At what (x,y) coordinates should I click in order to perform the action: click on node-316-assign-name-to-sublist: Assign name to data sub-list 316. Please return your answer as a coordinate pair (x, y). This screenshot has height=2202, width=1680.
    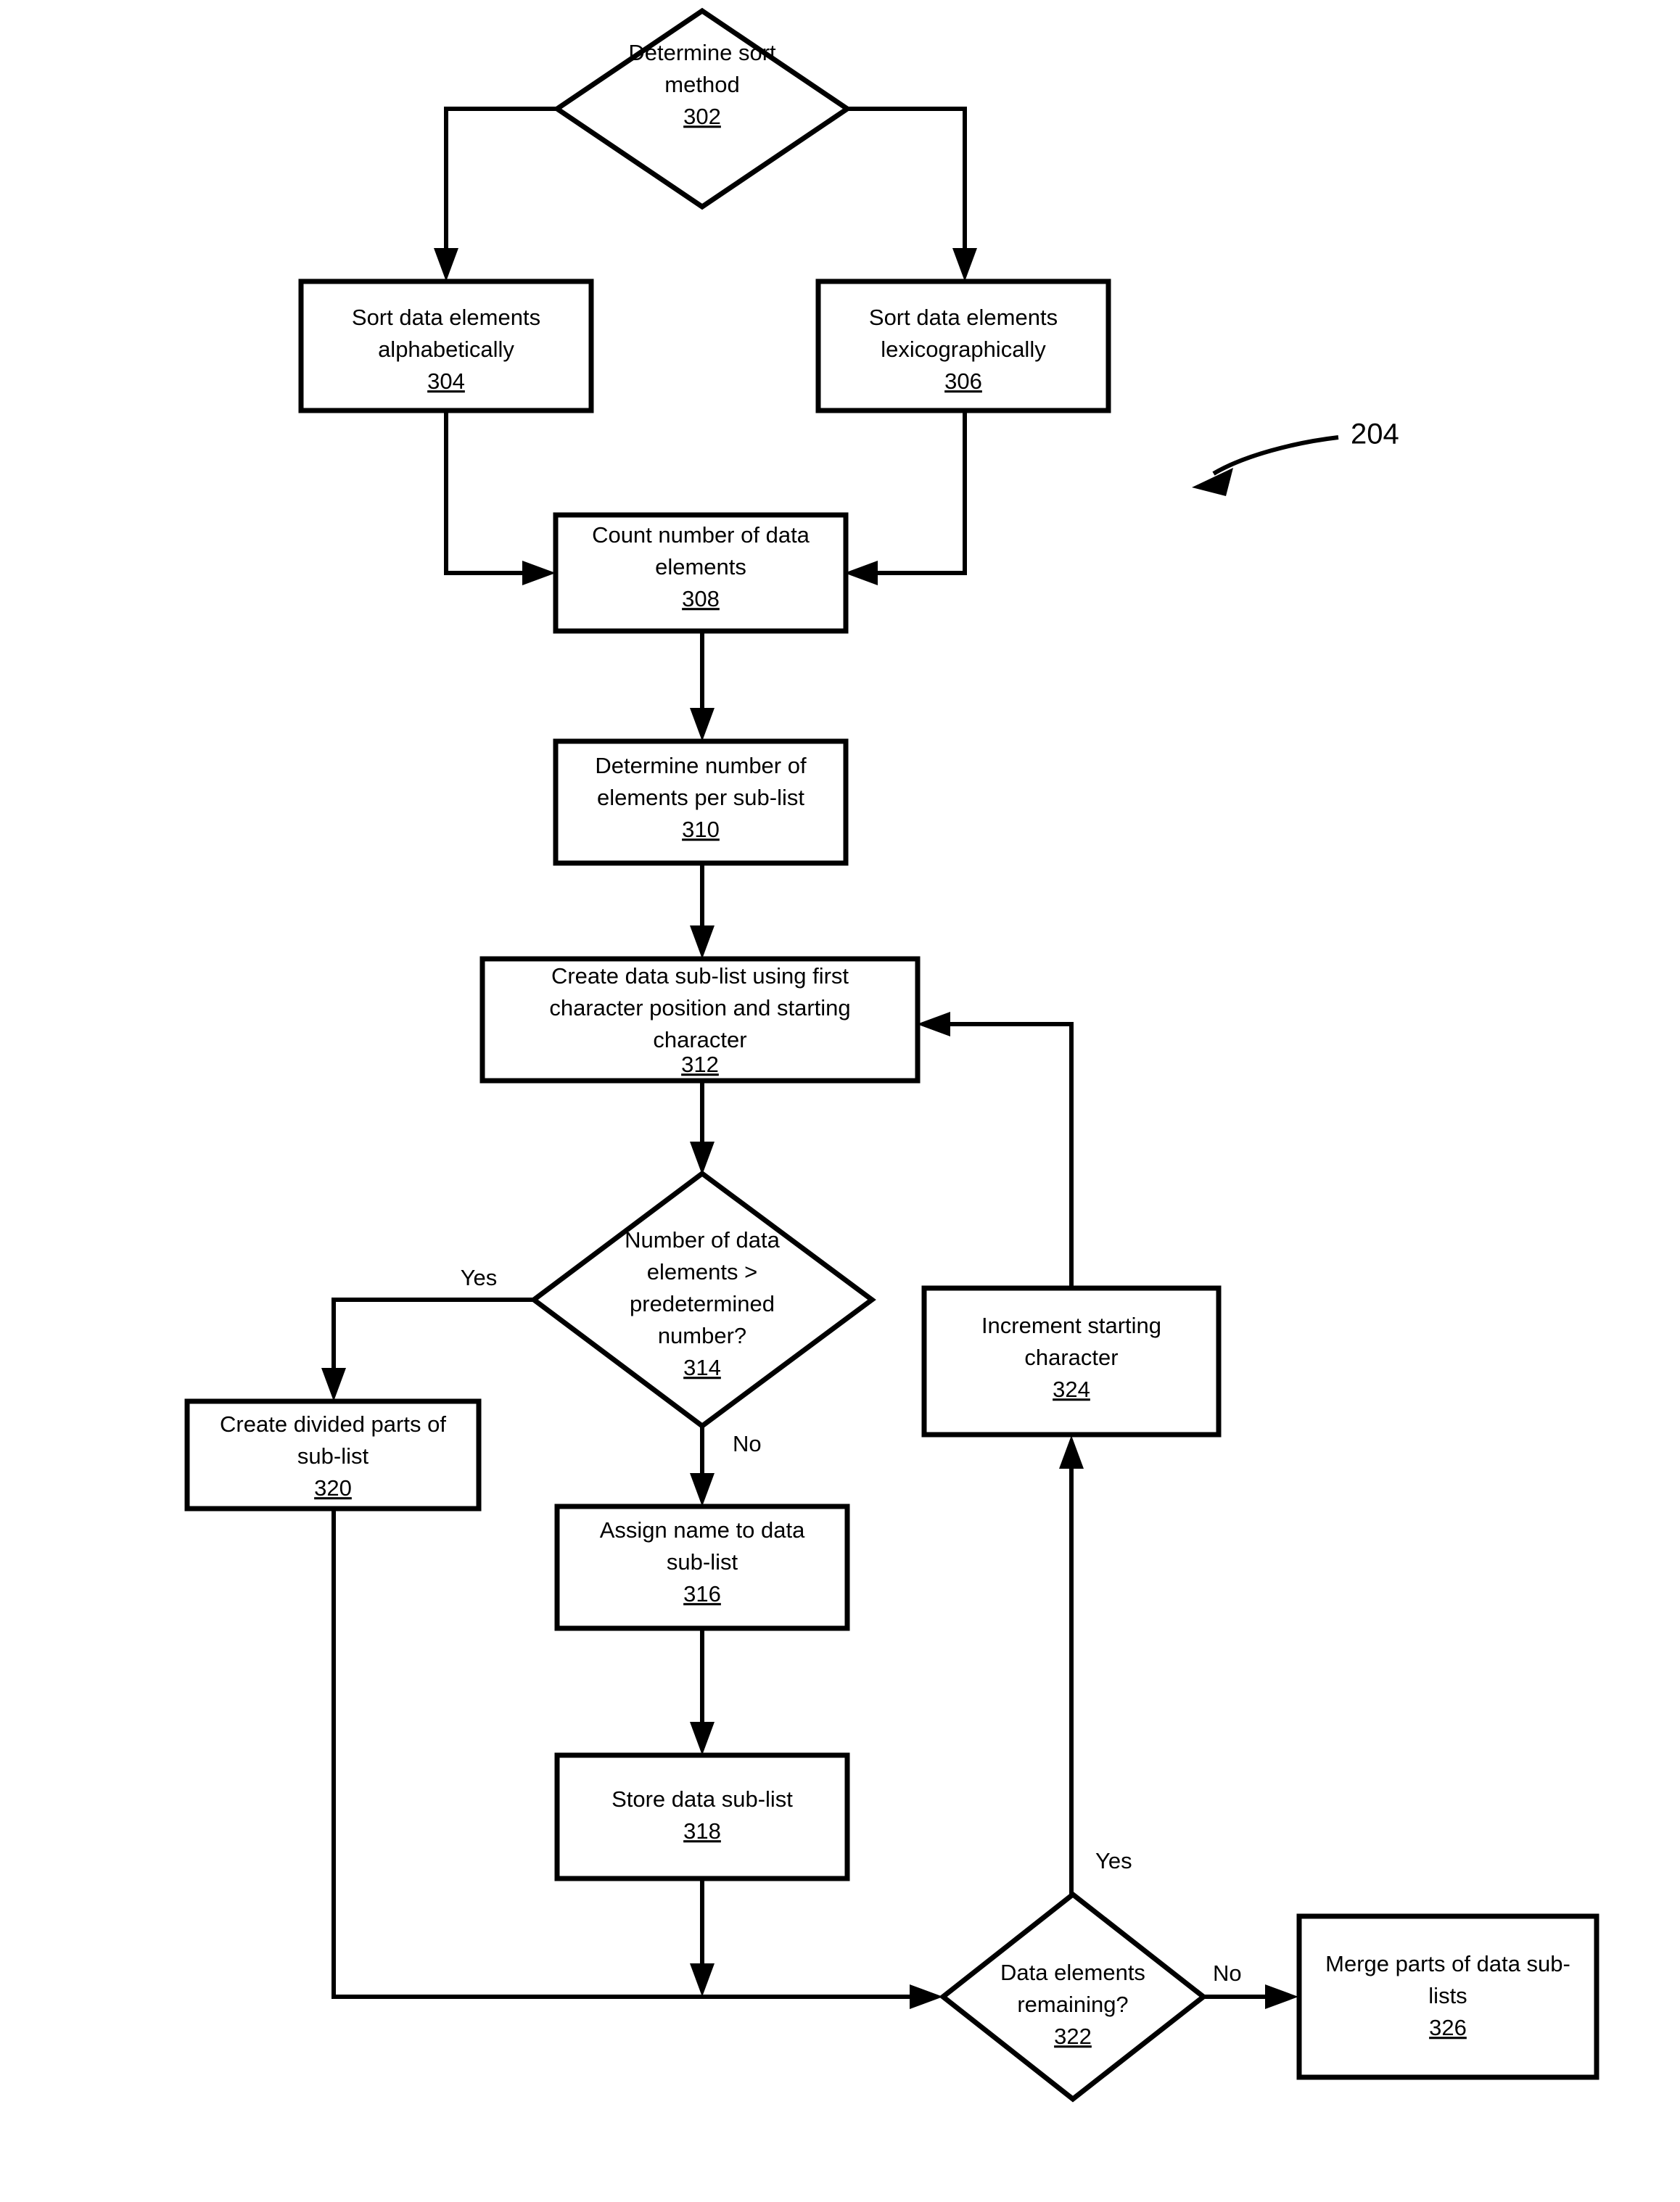
    Looking at the image, I should click on (702, 1567).